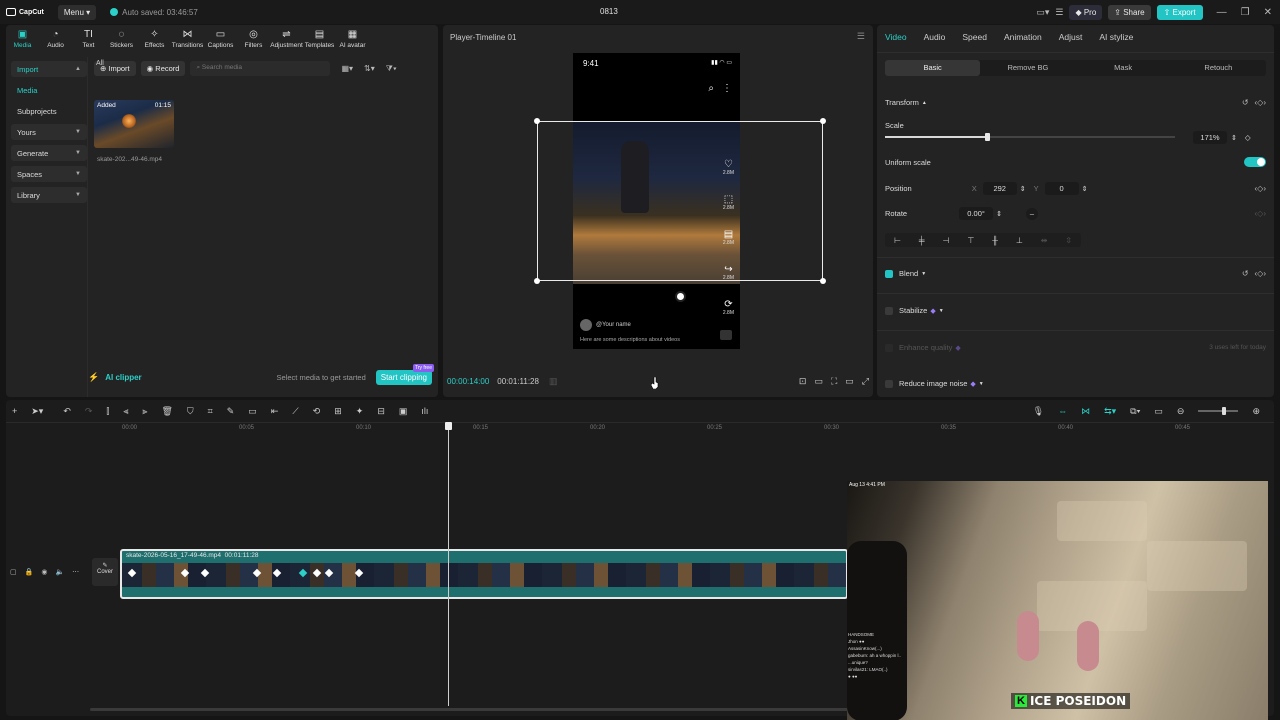 The width and height of the screenshot is (1280, 720). Describe the element at coordinates (1059, 12) in the screenshot. I see `shortcuts-icon: ☰` at that location.